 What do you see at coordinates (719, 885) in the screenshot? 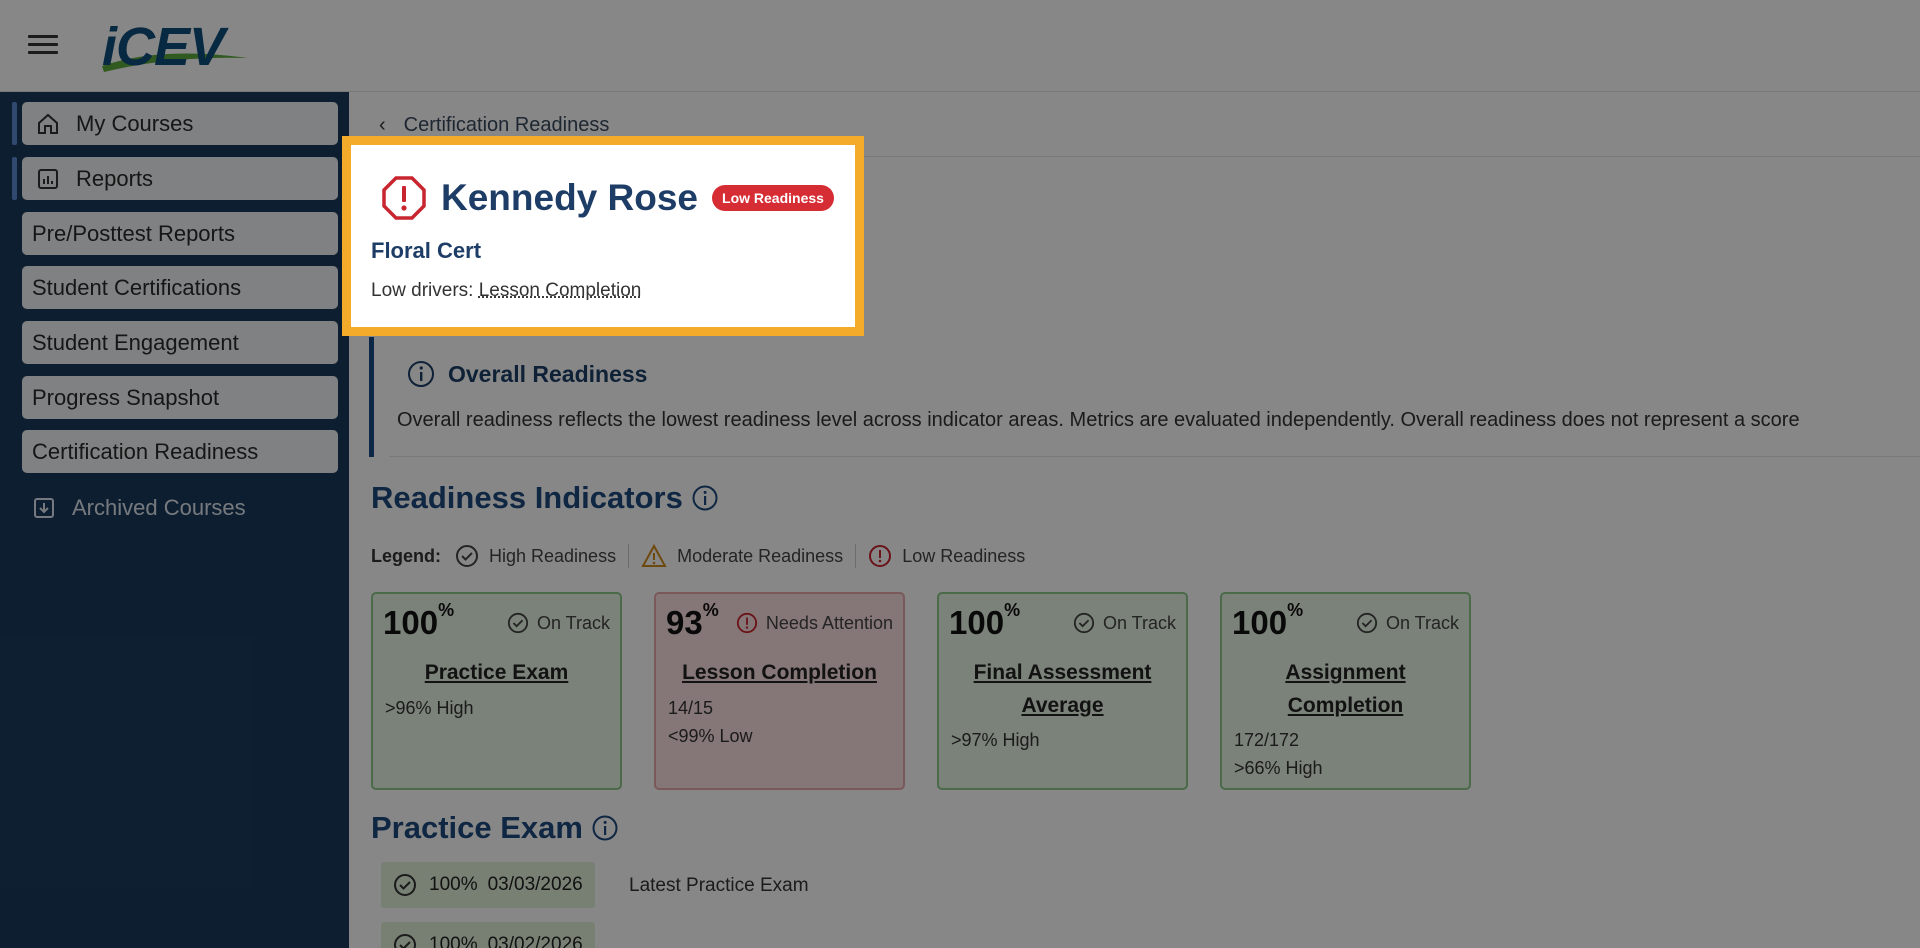
I see `exam-note: Latest Practice Exam` at bounding box center [719, 885].